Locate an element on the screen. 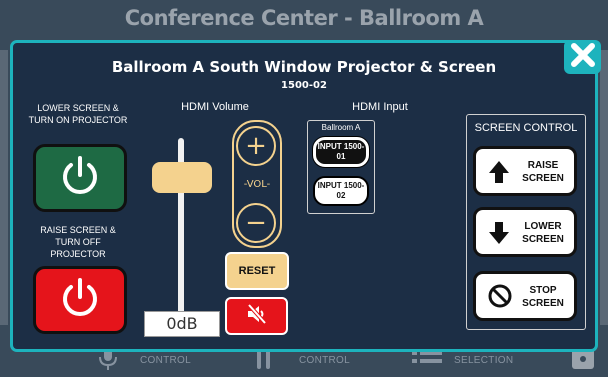 The width and height of the screenshot is (608, 377). footer-label-selection: SELECTION is located at coordinates (483, 360).